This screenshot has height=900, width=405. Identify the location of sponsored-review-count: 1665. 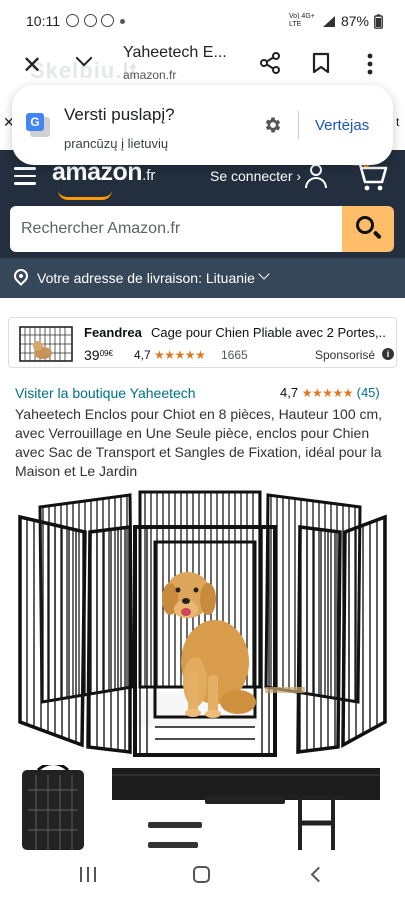
(234, 355).